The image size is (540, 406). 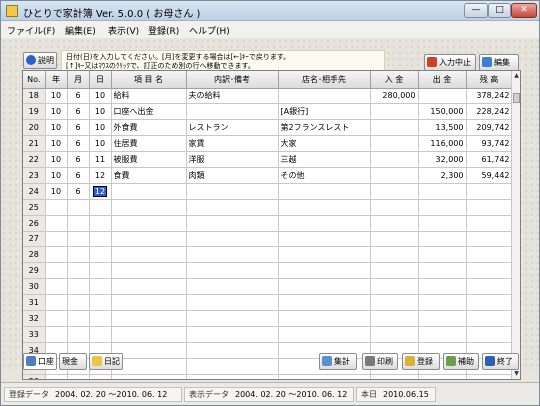 What do you see at coordinates (324, 128) in the screenshot?
I see `cell-shop: 第2フランスレスト` at bounding box center [324, 128].